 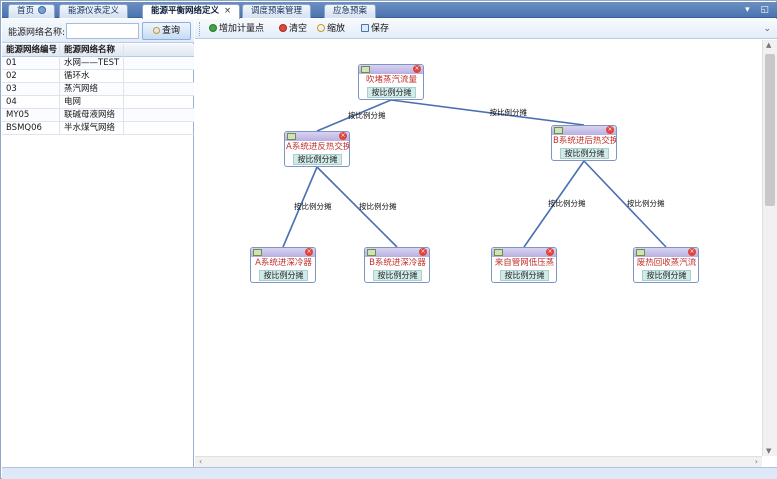 I want to click on tab-close-icon: ×, so click(x=227, y=11).